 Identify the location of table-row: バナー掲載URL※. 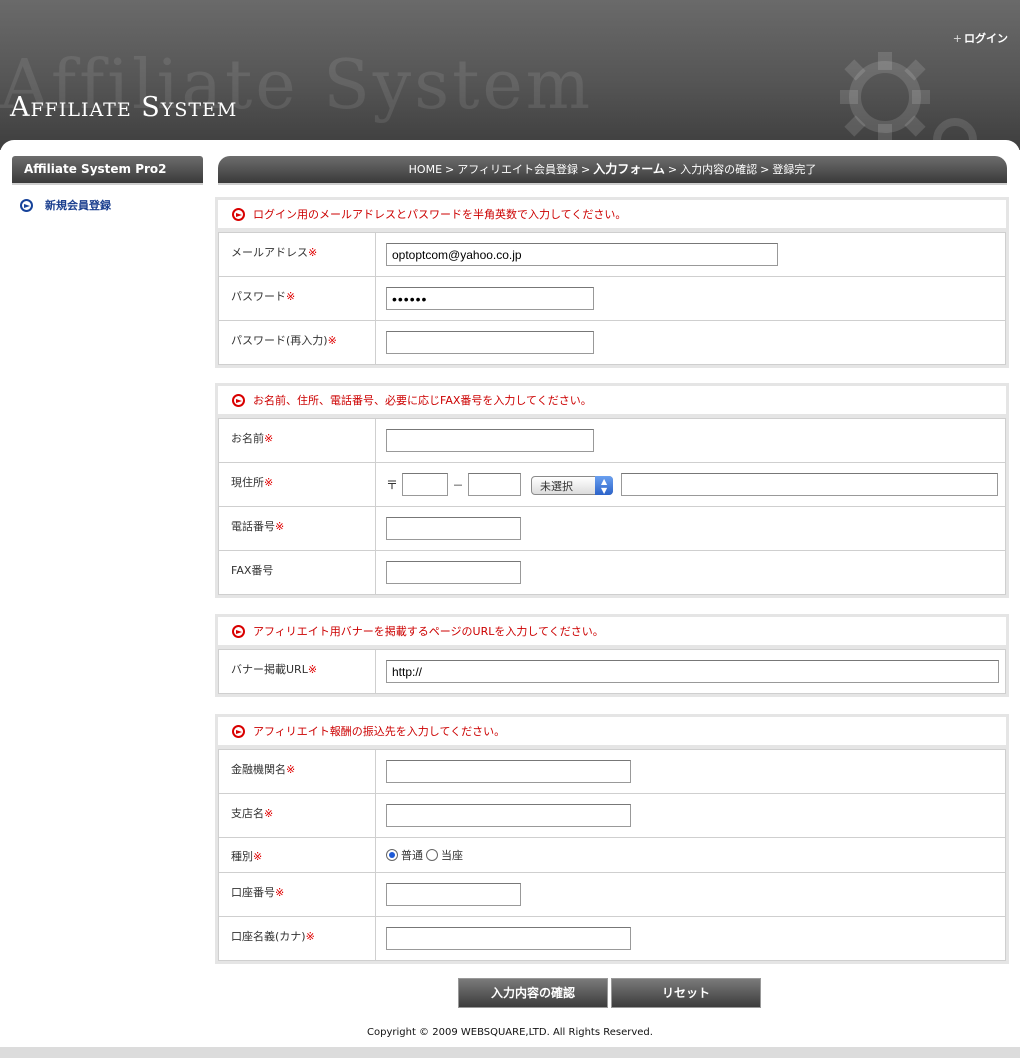
(612, 671).